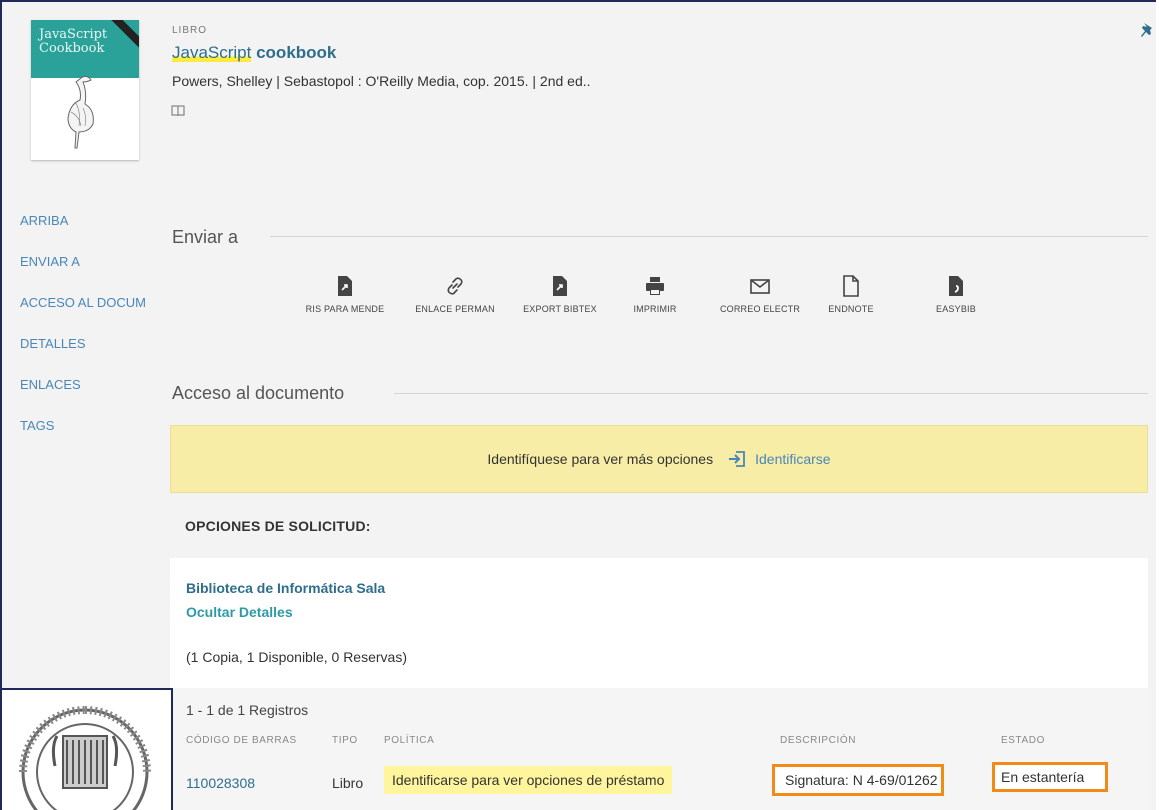 The width and height of the screenshot is (1159, 810). I want to click on nav-item-acceso-al-documento: ACCESO AL DOCUM, so click(95, 314).